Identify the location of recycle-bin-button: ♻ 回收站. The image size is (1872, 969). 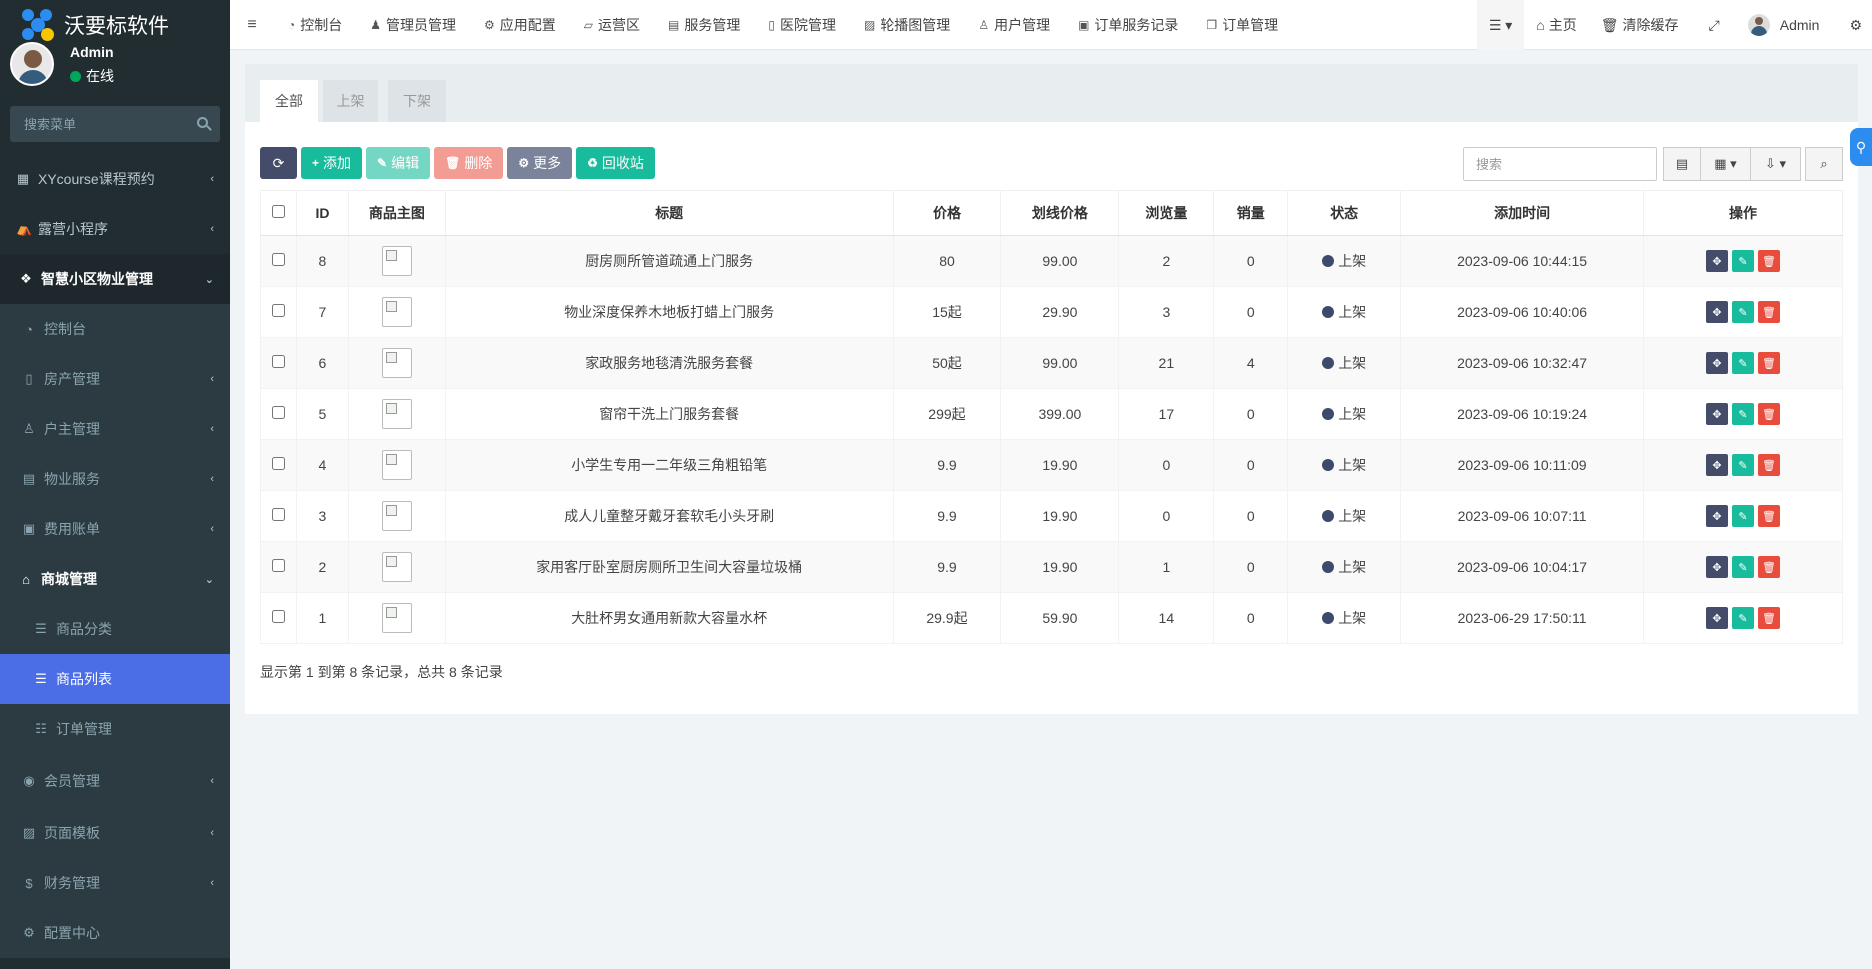
(615, 163).